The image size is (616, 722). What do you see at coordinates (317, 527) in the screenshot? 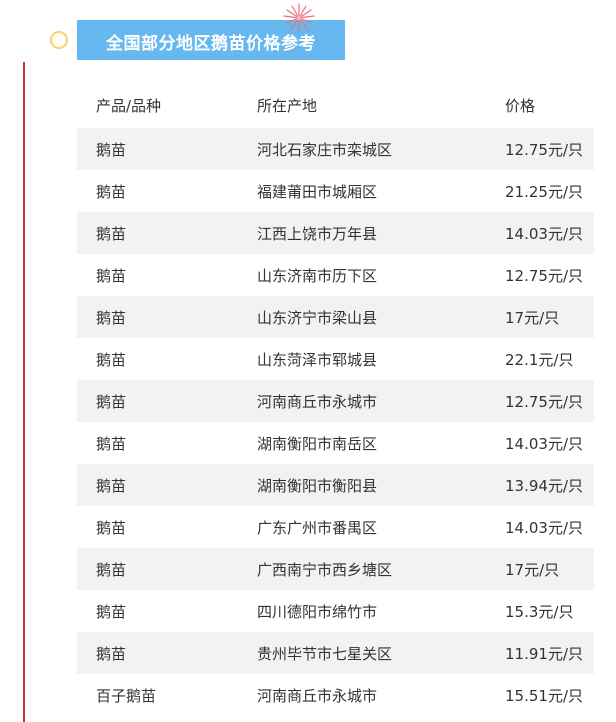
I see `cell-origin: 广东广州市番禺区` at bounding box center [317, 527].